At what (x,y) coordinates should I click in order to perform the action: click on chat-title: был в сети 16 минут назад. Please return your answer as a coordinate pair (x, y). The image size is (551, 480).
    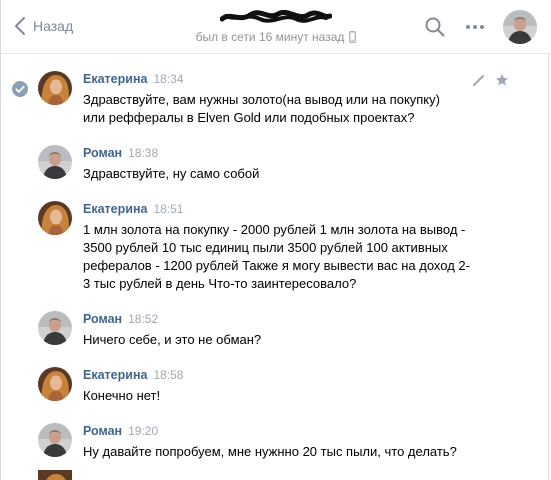
    Looking at the image, I should click on (276, 25).